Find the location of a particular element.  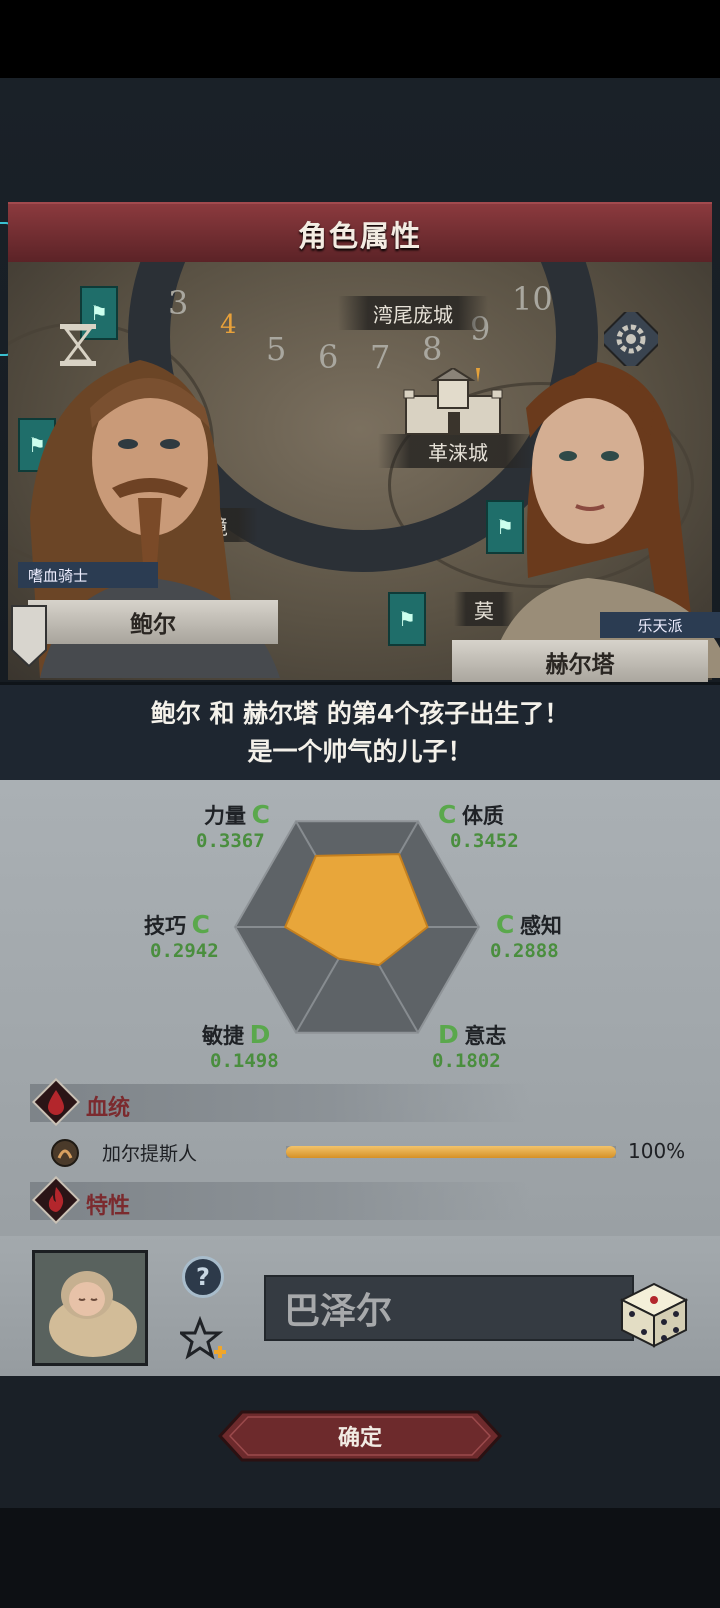

stat-skill: 技巧 C 0.2942 is located at coordinates (181, 936).